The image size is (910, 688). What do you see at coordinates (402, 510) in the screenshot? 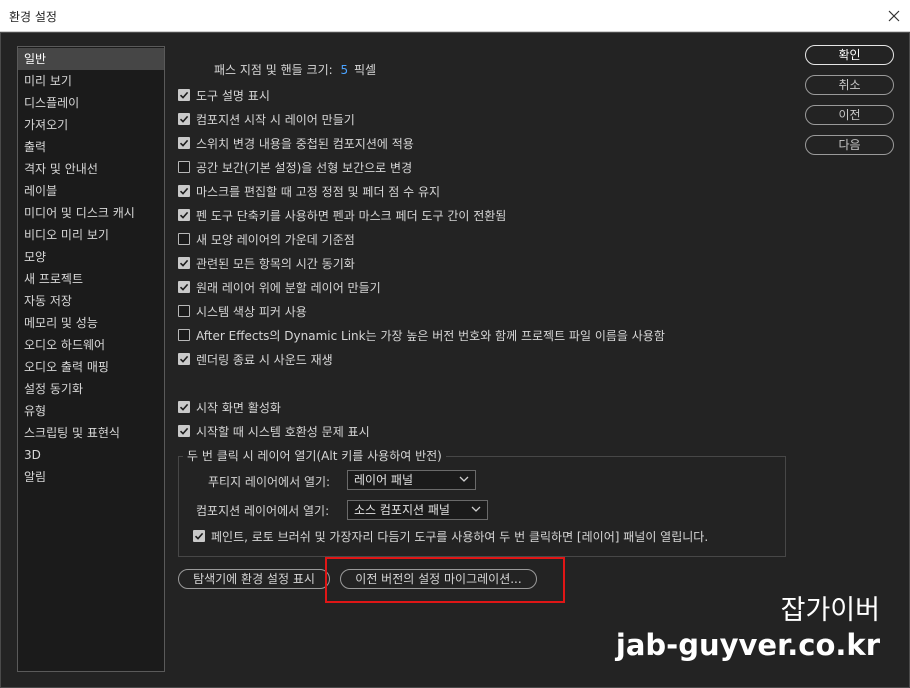
I see `comp-open-value: 소스 컴포지션 패널` at bounding box center [402, 510].